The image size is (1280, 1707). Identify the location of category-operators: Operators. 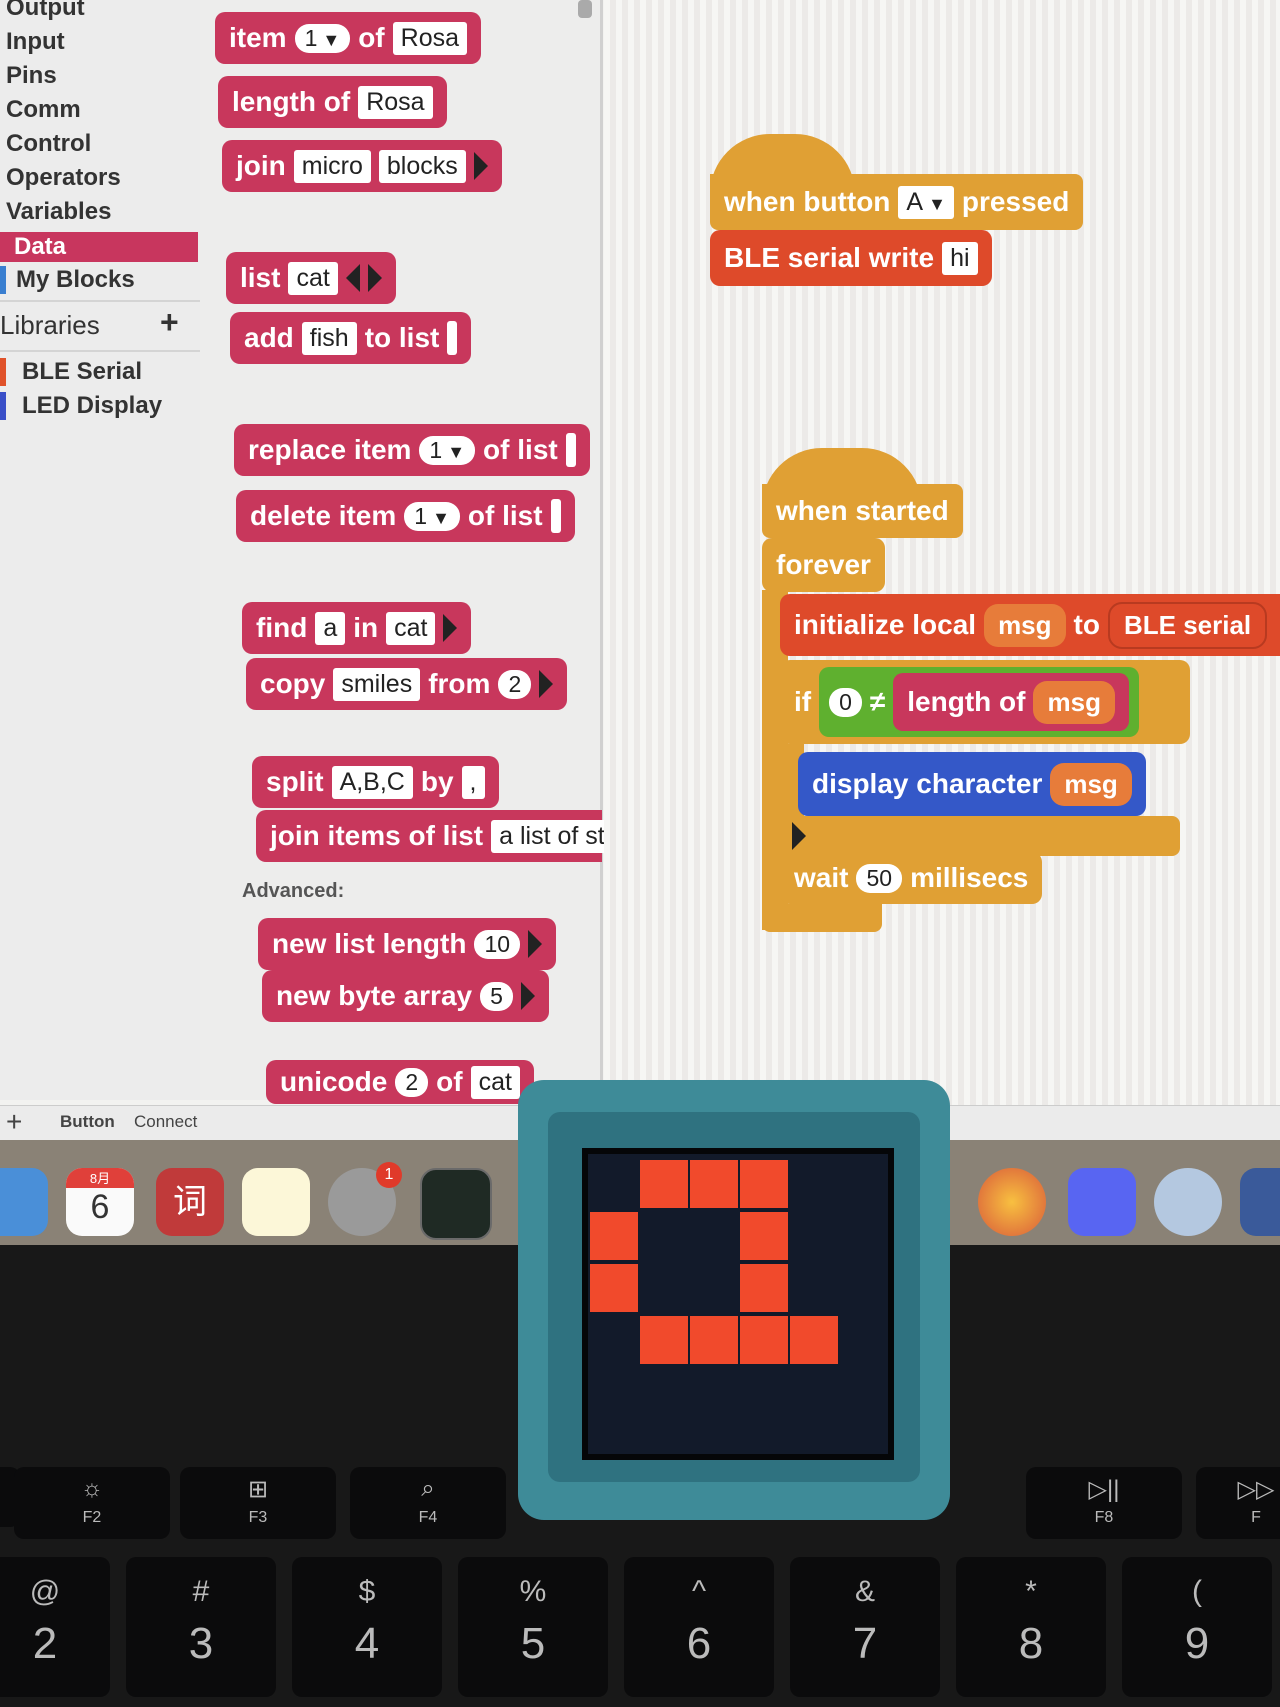
(63, 178).